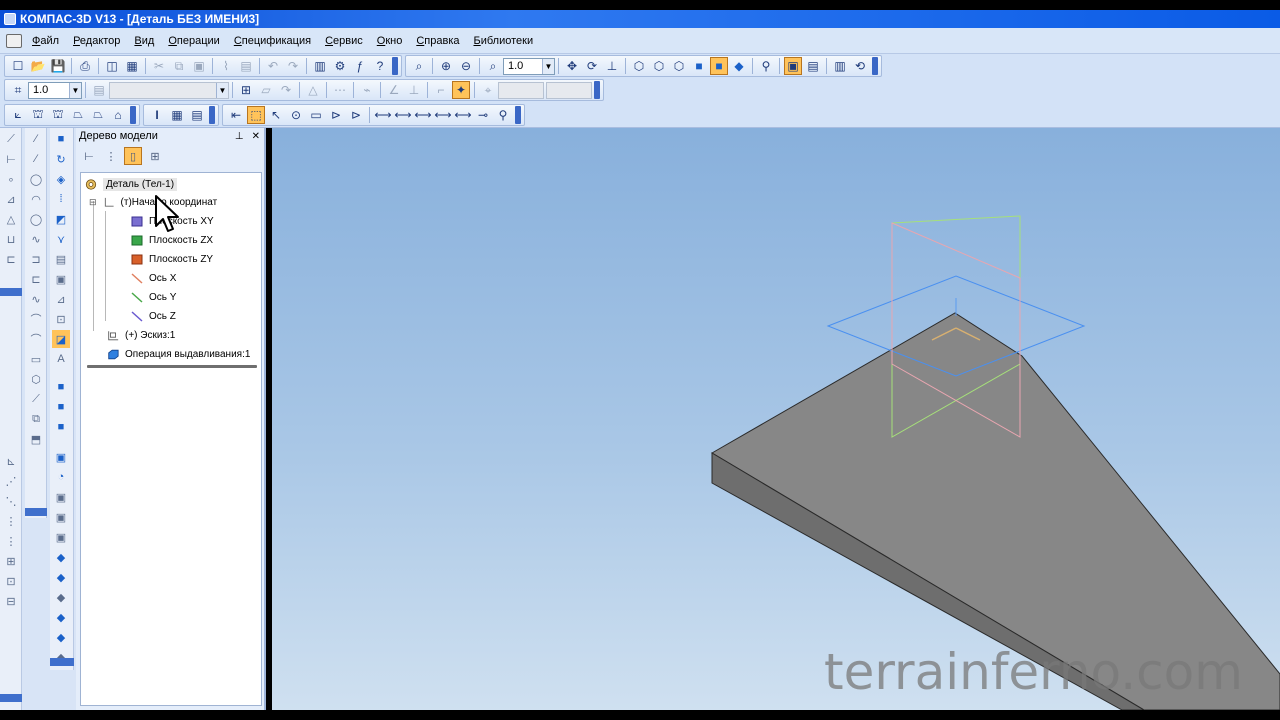 The height and width of the screenshot is (720, 1280). Describe the element at coordinates (403, 115) in the screenshot. I see `measure-angle-icon: ⟷` at that location.